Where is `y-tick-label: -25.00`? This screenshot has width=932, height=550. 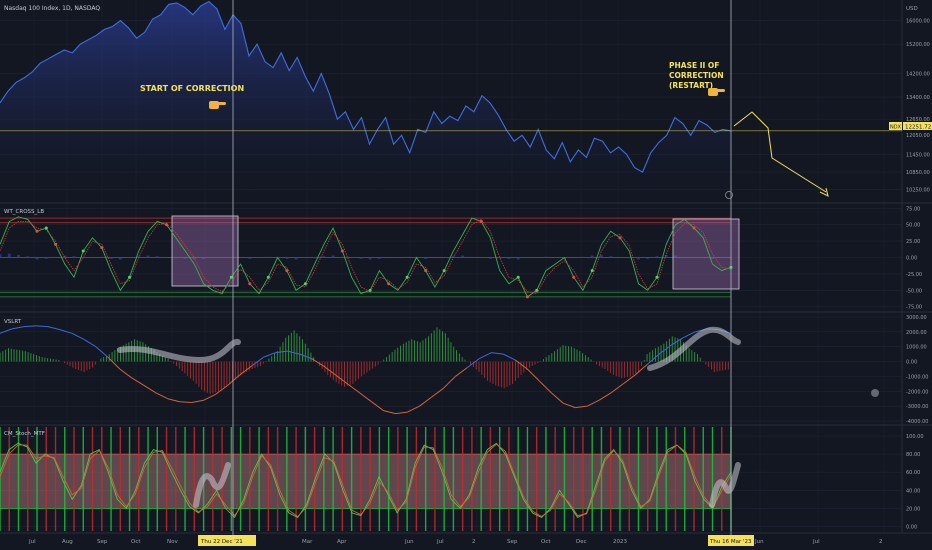
y-tick-label: -25.00 is located at coordinates (914, 275).